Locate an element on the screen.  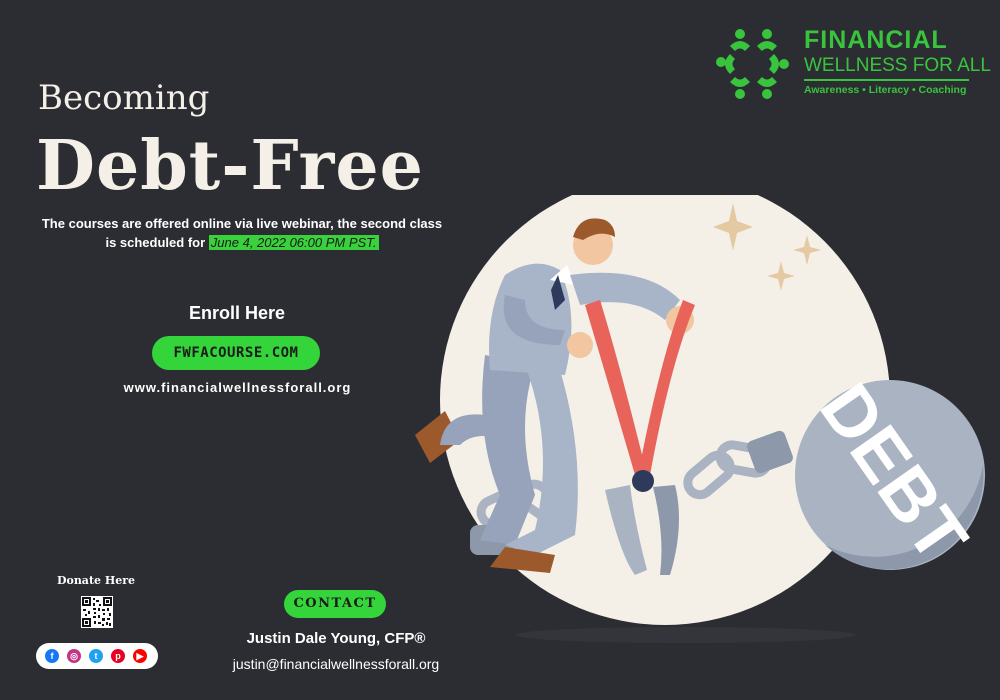
website-link: www.financialwellnessforall.org is located at coordinates (237, 387).